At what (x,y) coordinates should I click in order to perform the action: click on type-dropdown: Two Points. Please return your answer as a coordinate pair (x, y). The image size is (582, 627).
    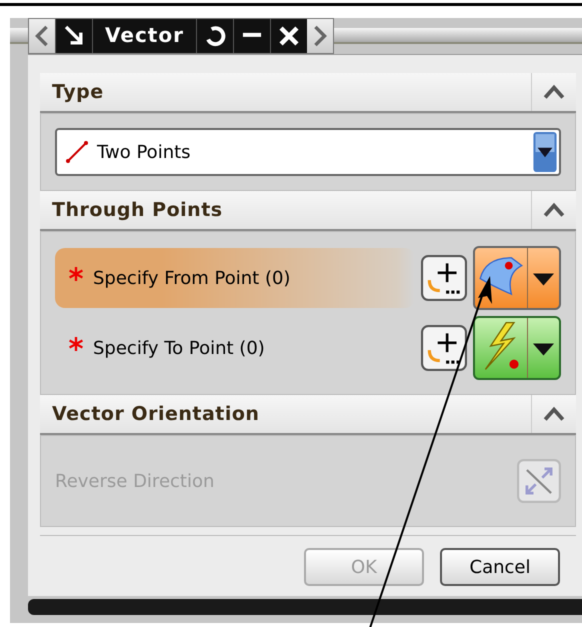
    Looking at the image, I should click on (308, 152).